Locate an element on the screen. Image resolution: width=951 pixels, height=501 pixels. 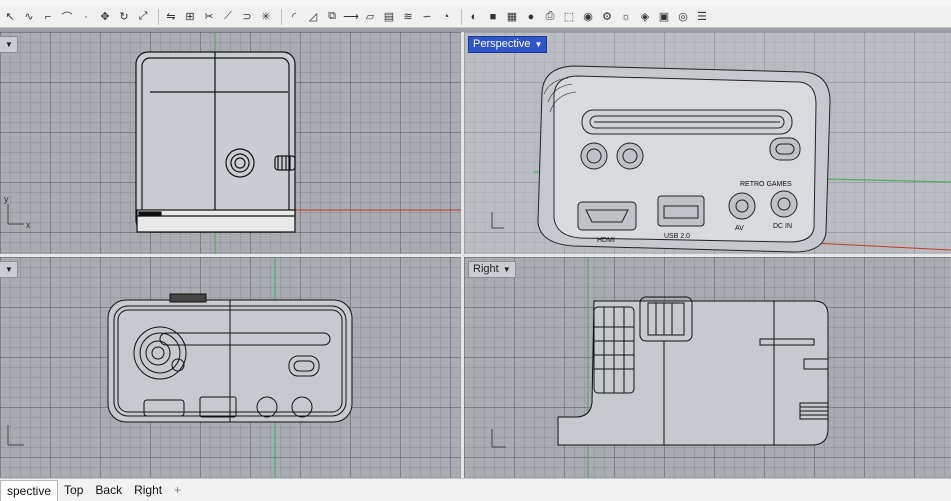
sweep-icon: ∽ is located at coordinates (427, 17).